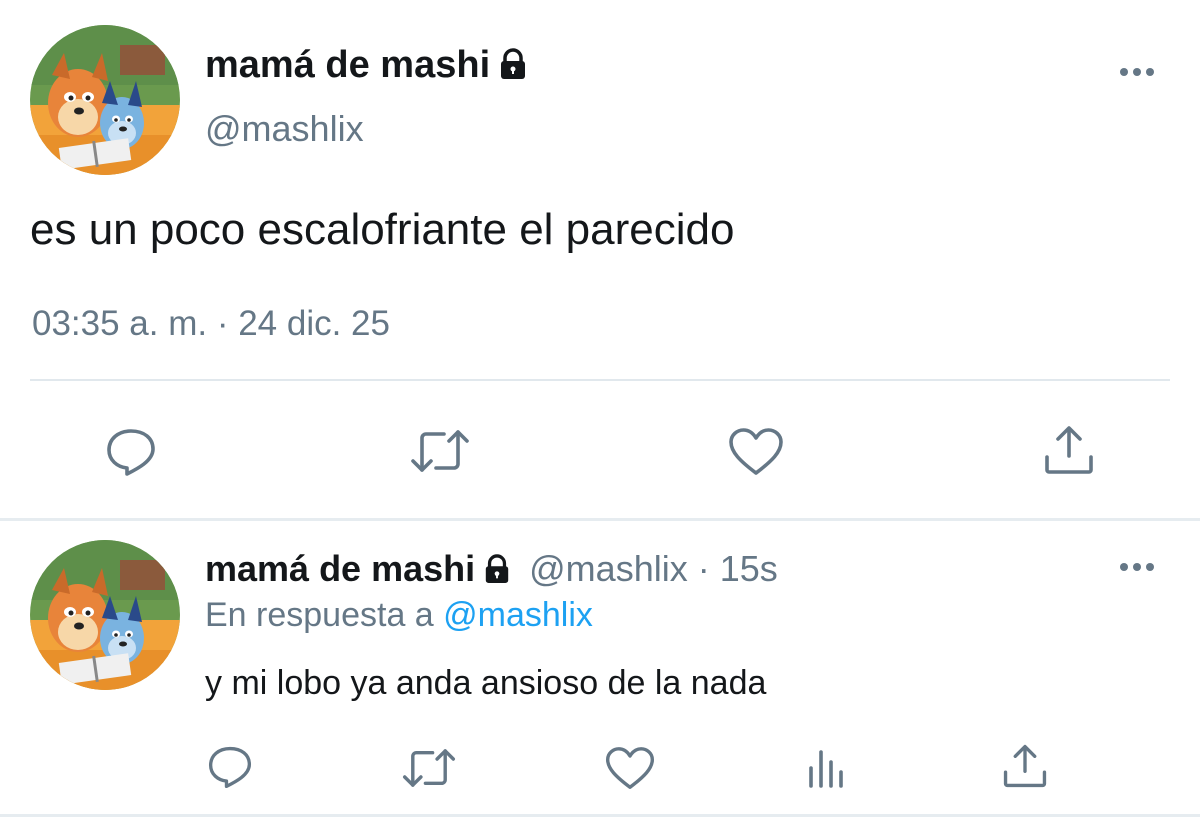 The image size is (1200, 817). What do you see at coordinates (1137, 72) in the screenshot?
I see `more-options-icon` at bounding box center [1137, 72].